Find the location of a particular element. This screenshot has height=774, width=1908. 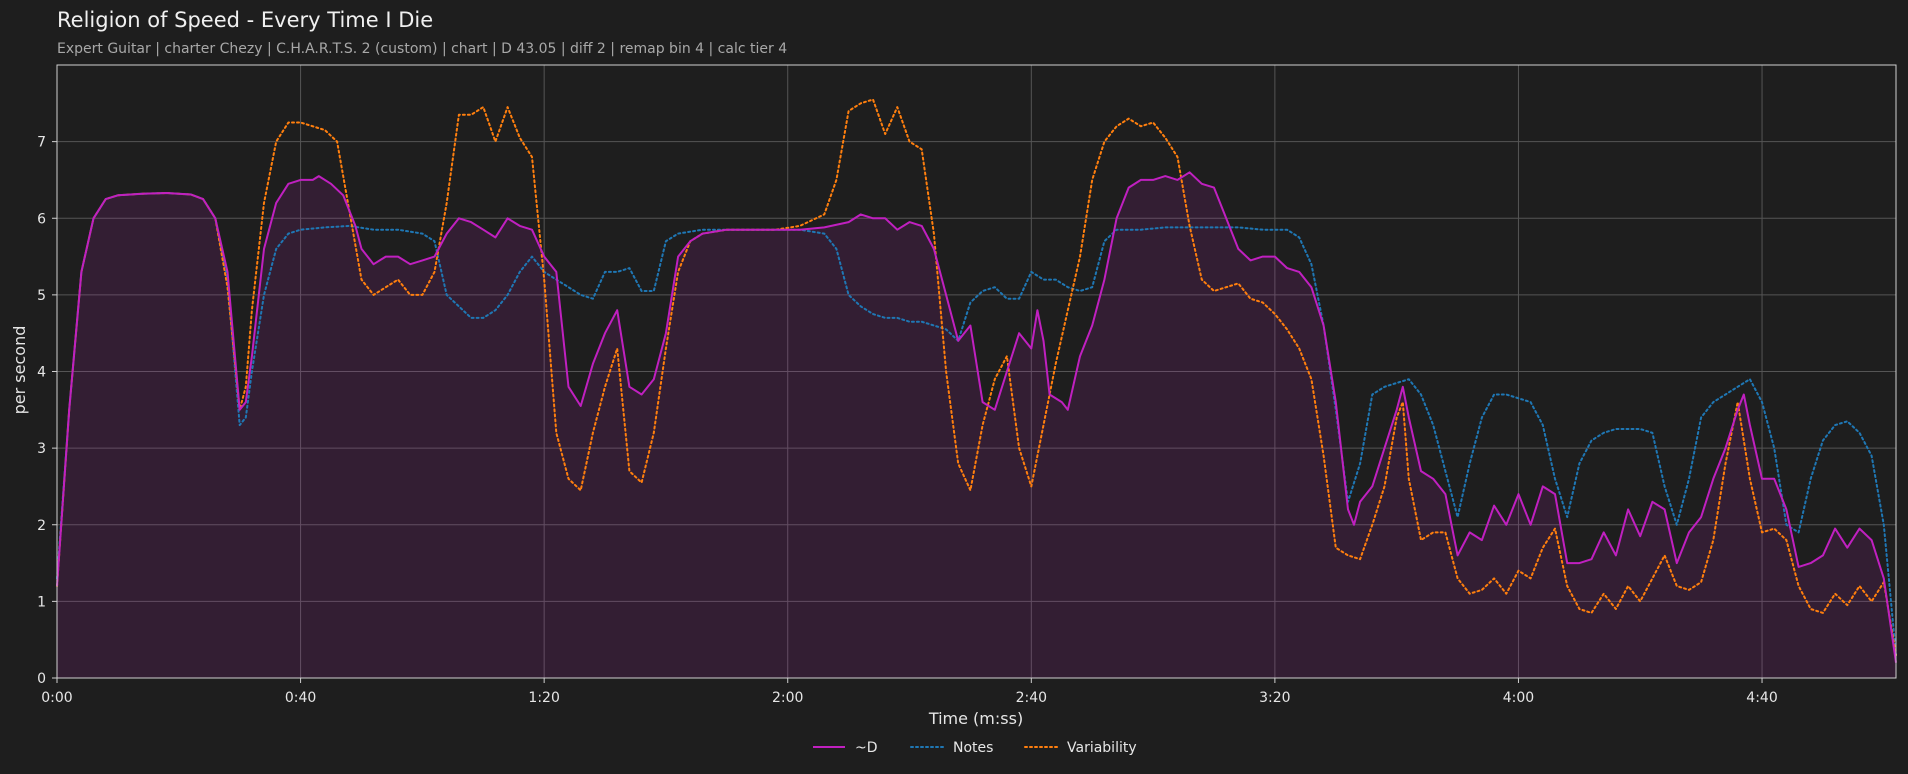

legend-label-2: Variability is located at coordinates (1102, 748).